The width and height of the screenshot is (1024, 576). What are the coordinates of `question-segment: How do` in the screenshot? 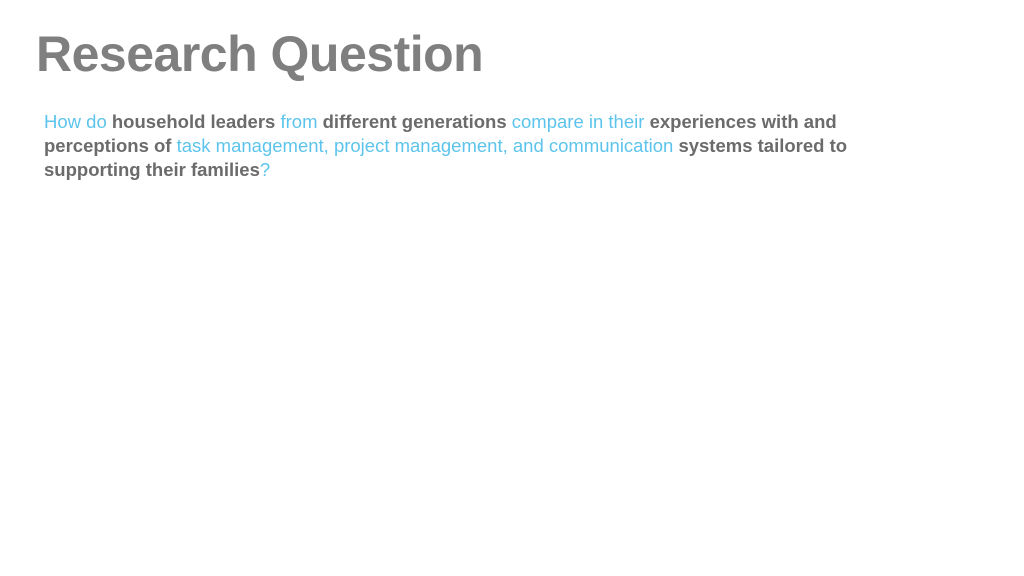 It's located at (78, 121).